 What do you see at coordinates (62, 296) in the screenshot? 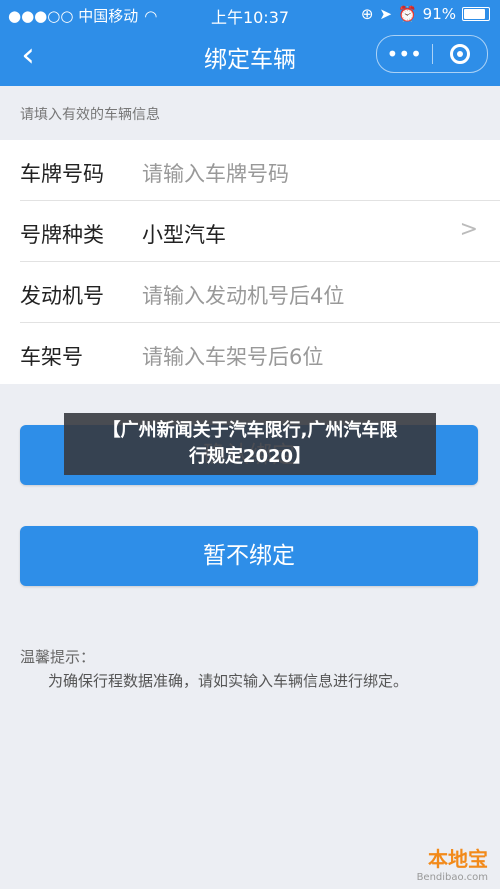
I see `engine-number-label: 发动机号` at bounding box center [62, 296].